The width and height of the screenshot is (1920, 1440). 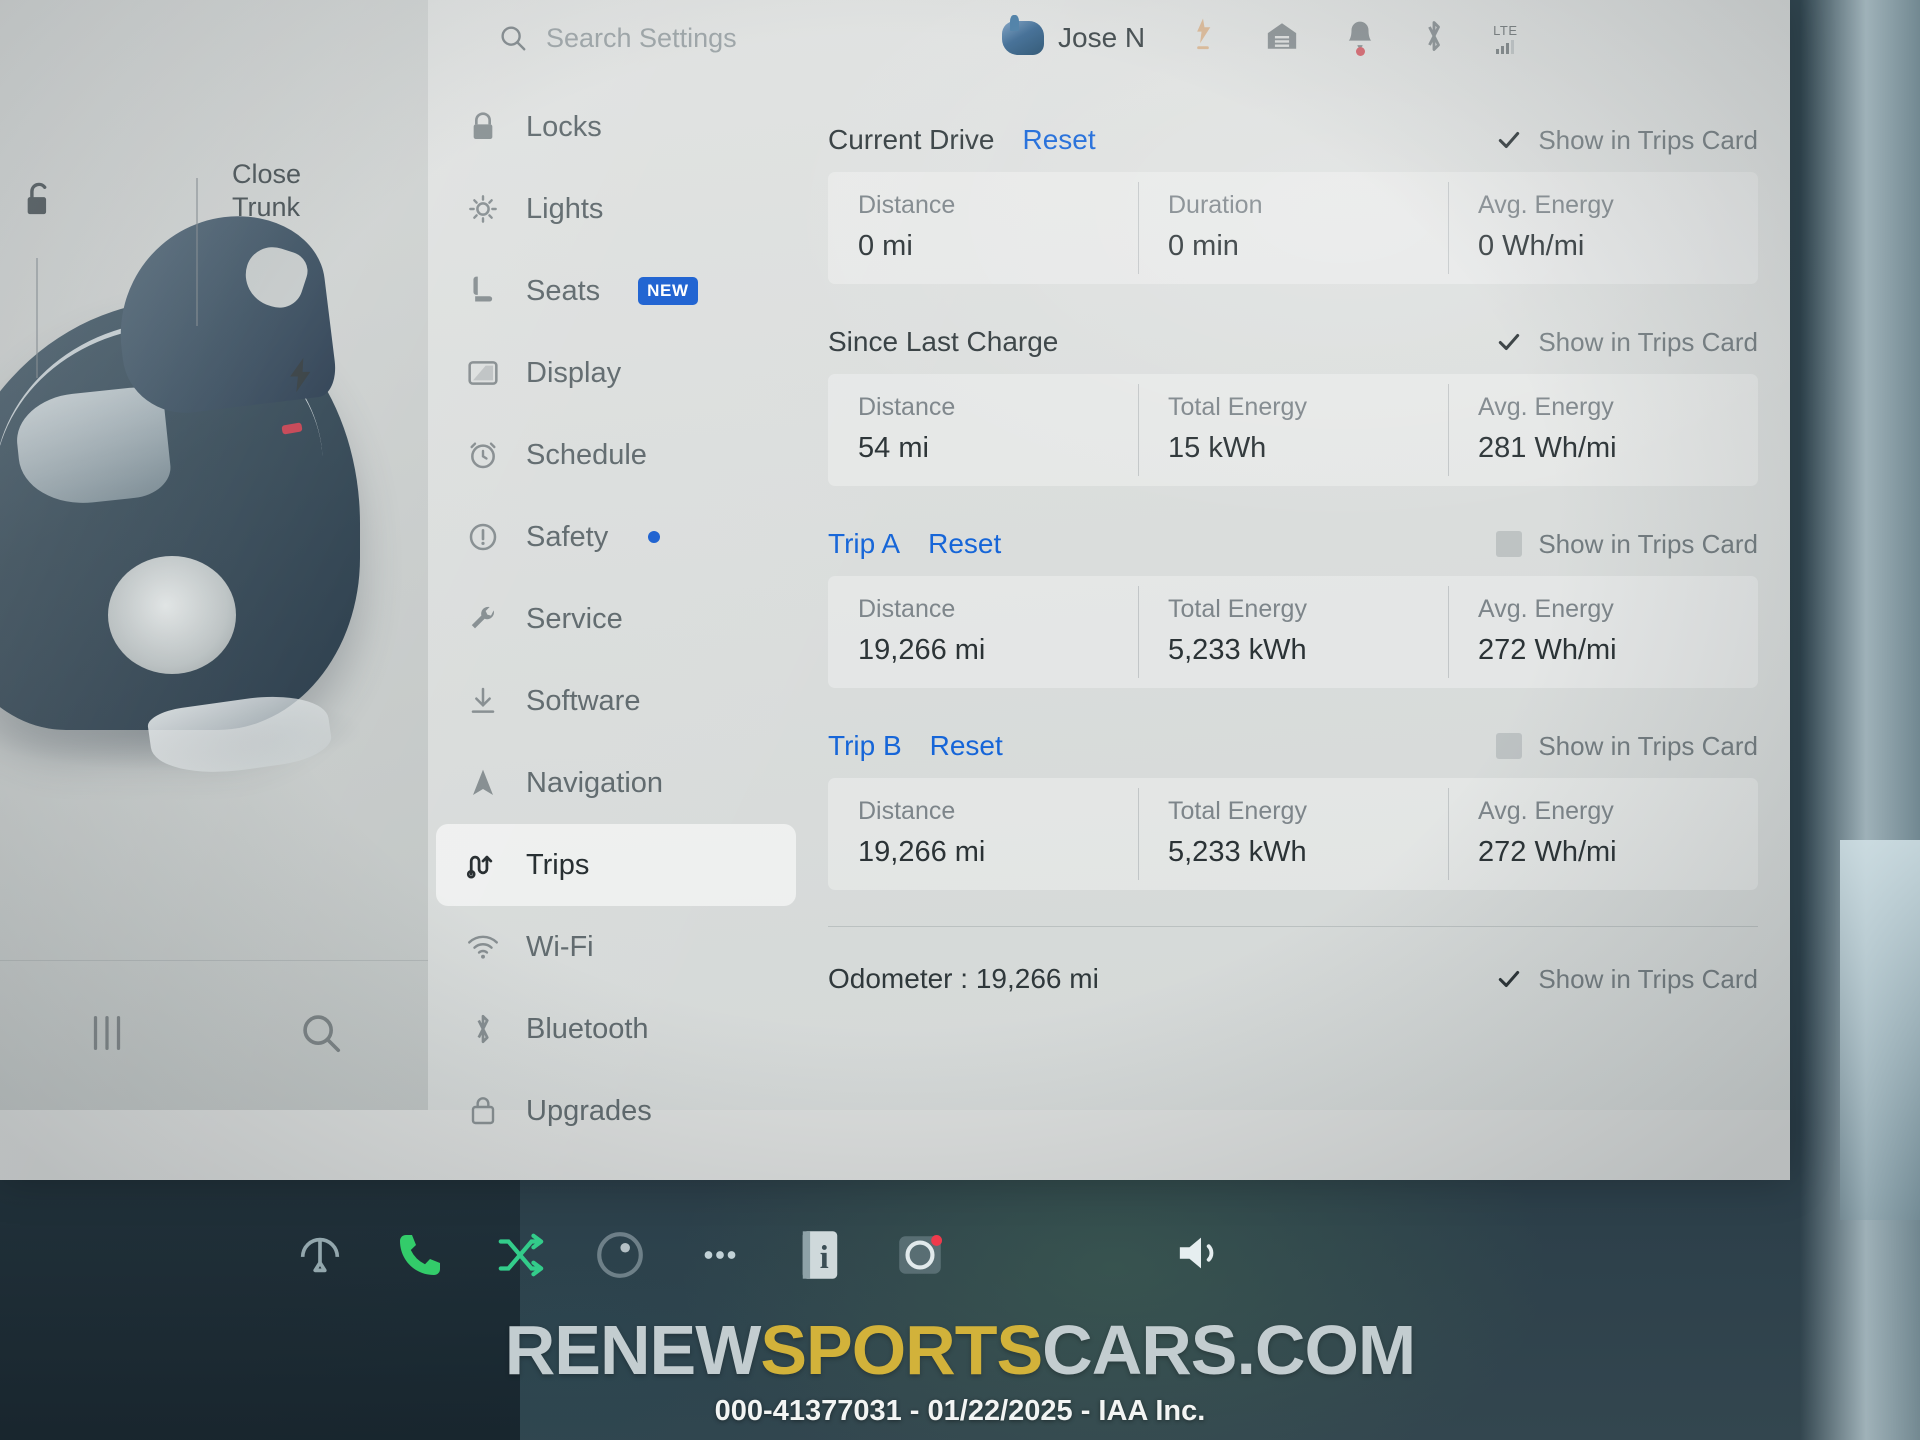 What do you see at coordinates (963, 978) in the screenshot?
I see `odometer-value: Odometer : 19,266 mi` at bounding box center [963, 978].